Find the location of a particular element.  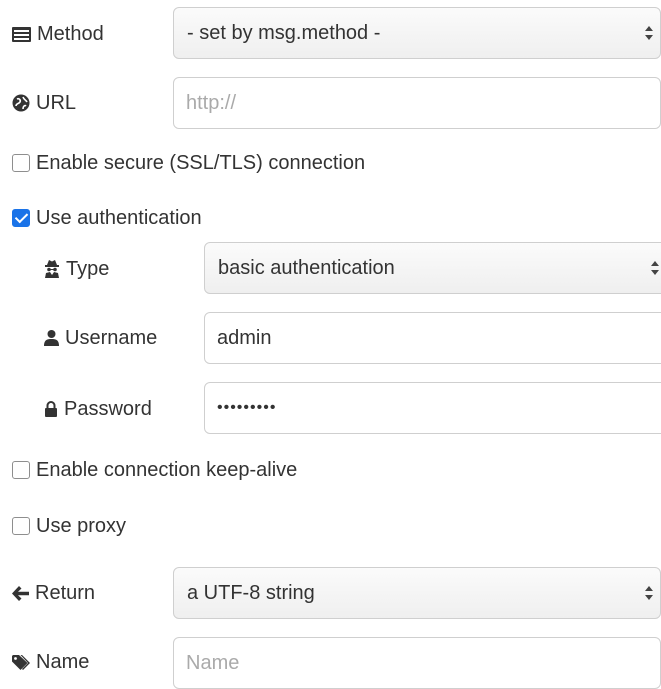

username-label-text: Username is located at coordinates (111, 337).